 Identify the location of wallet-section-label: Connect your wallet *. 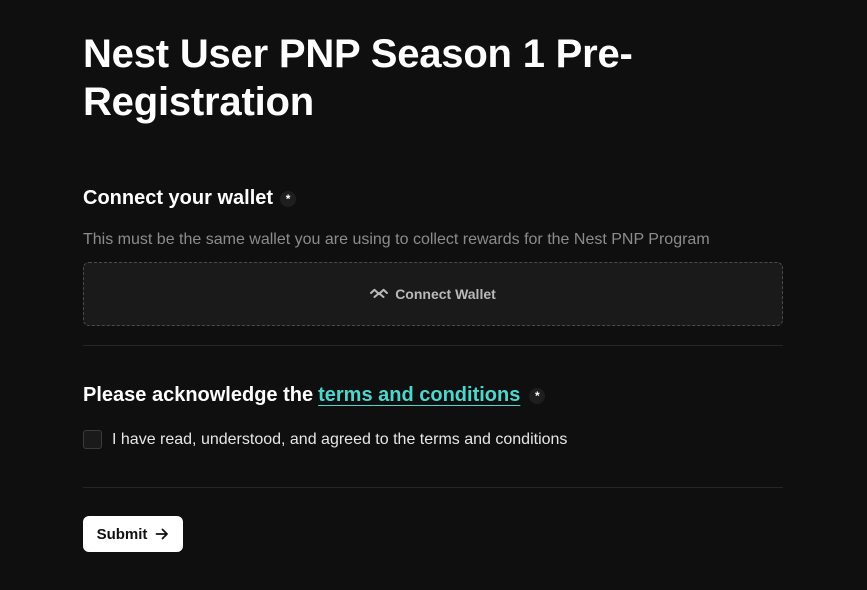
(190, 198).